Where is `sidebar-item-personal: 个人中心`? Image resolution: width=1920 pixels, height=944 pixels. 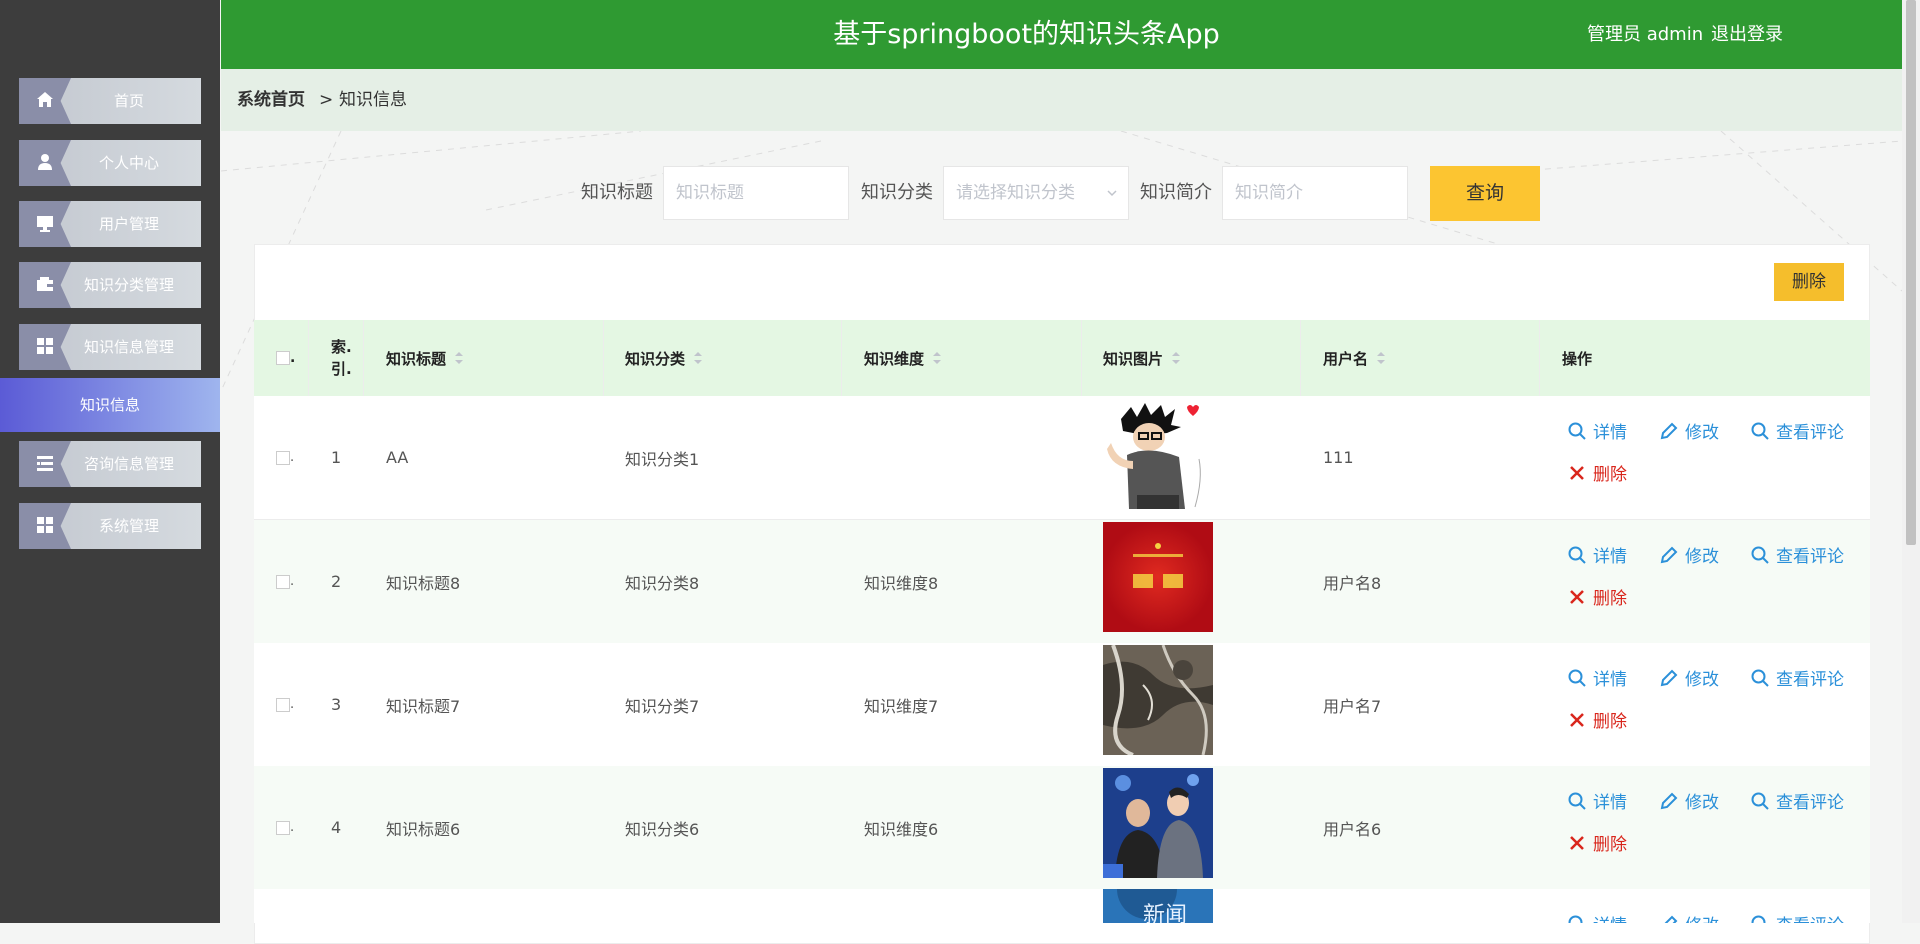
sidebar-item-personal: 个人中心 is located at coordinates (110, 163).